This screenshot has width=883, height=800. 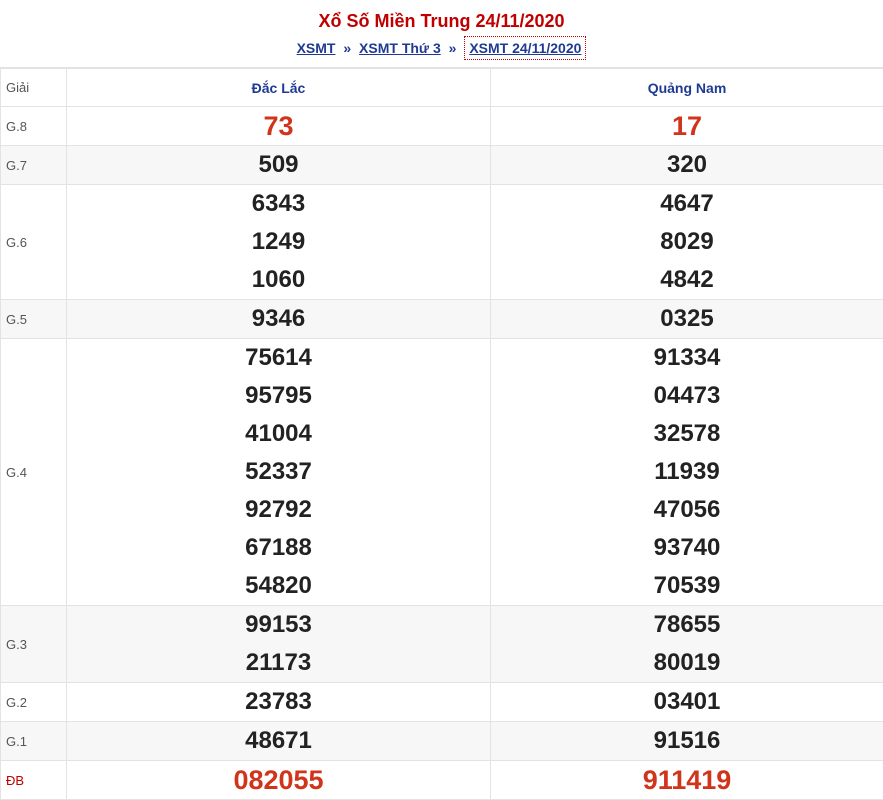 I want to click on result-cell-dak-lak: 082055, so click(x=279, y=780).